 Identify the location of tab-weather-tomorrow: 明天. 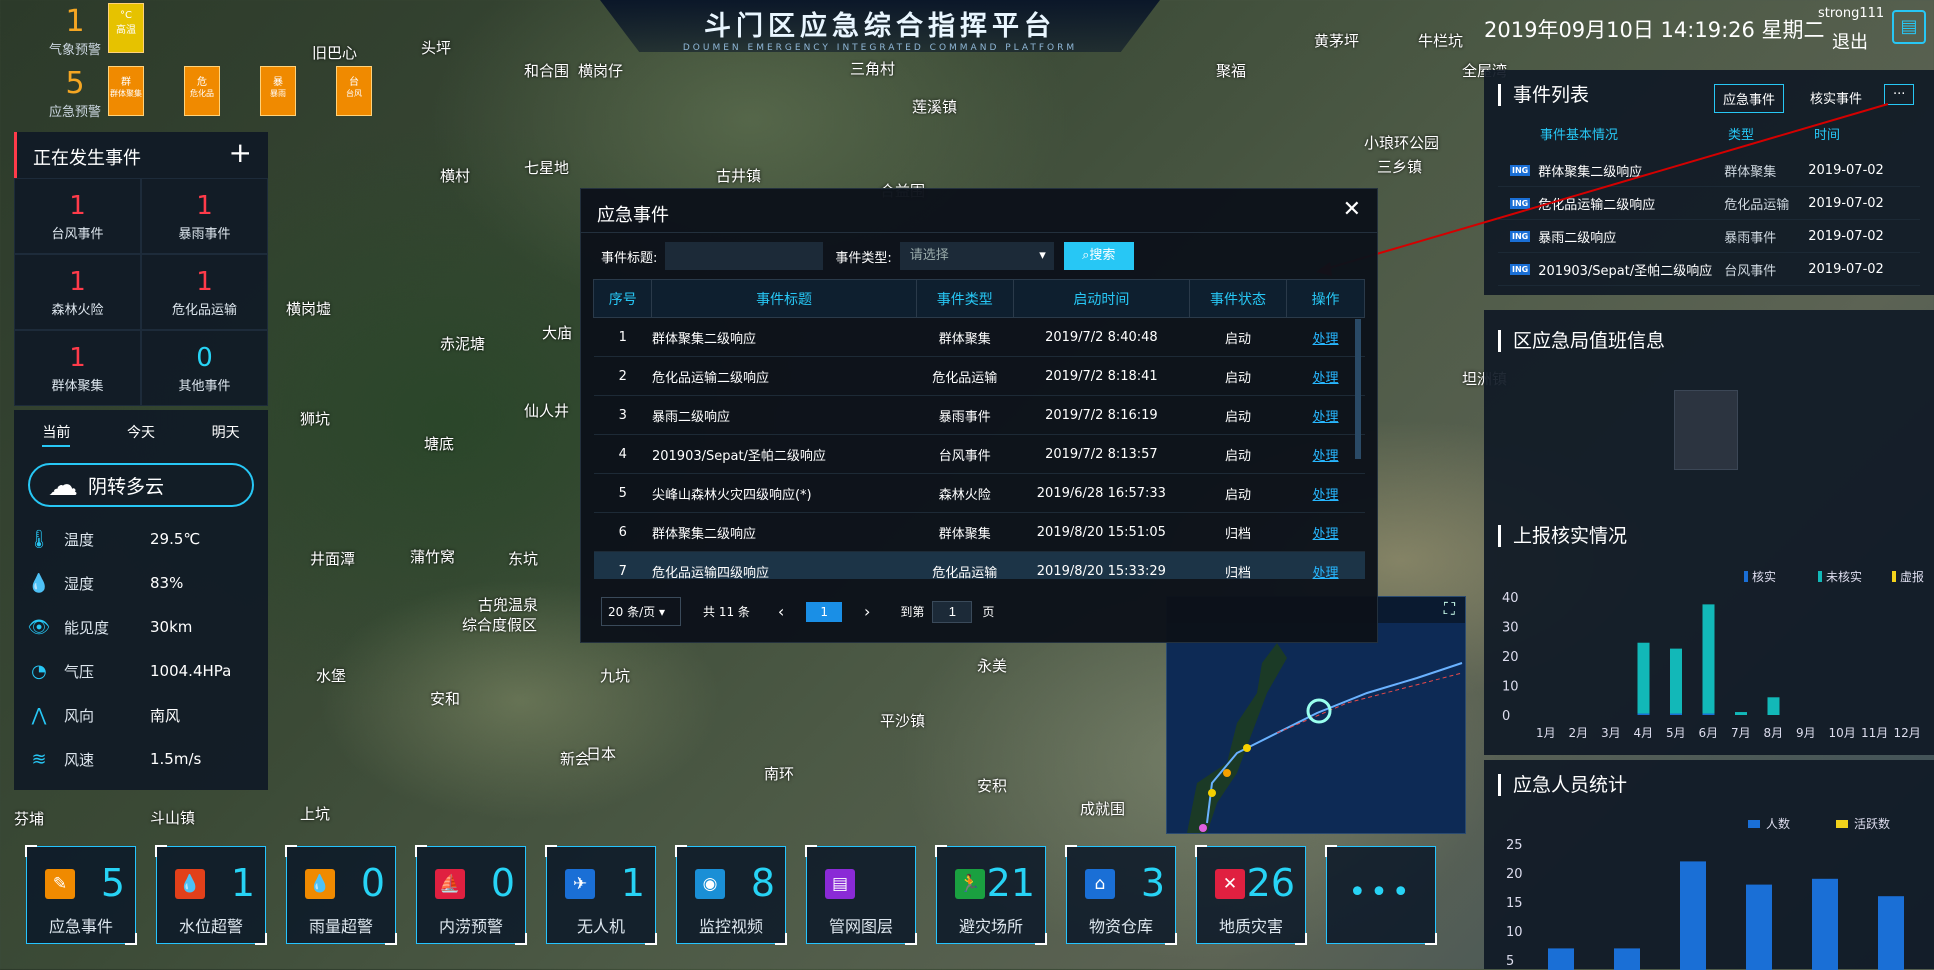
(226, 434).